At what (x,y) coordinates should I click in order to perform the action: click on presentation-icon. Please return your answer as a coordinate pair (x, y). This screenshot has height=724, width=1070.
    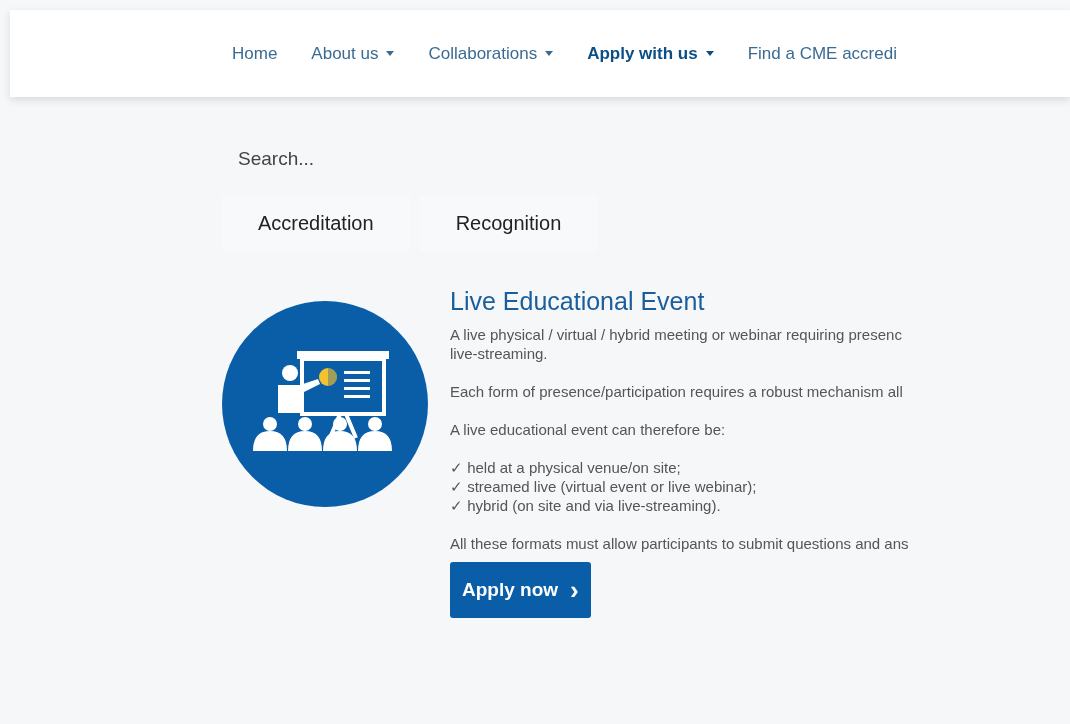
    Looking at the image, I should click on (325, 404).